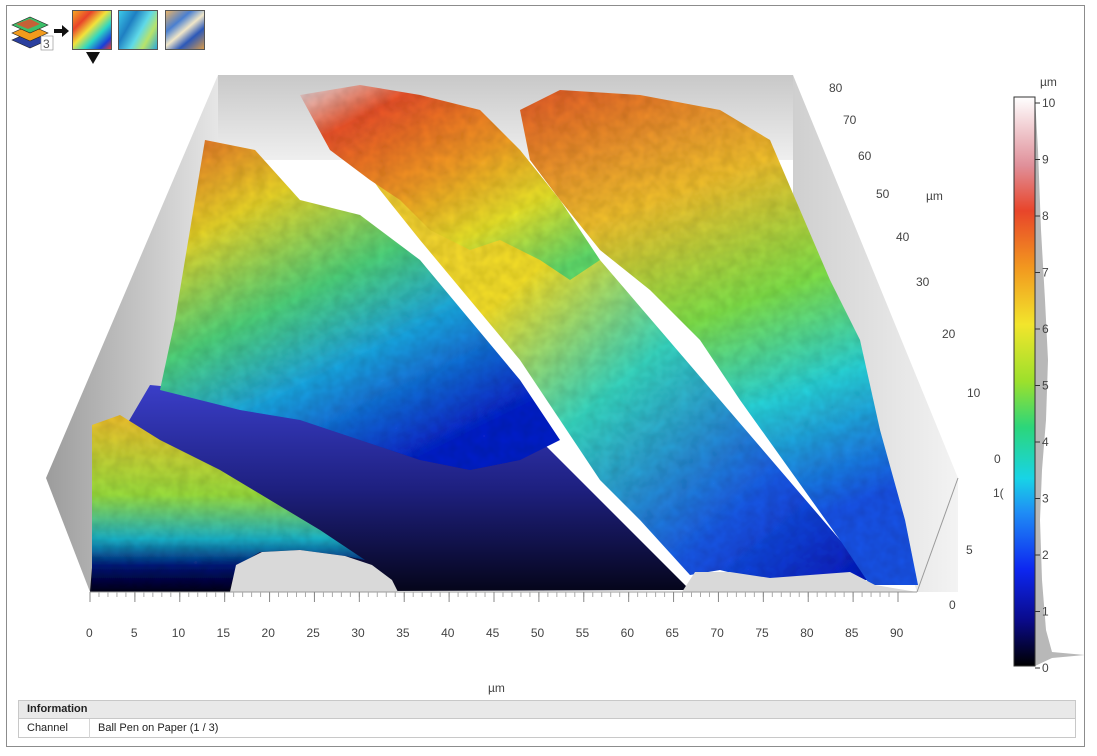  What do you see at coordinates (974, 393) in the screenshot?
I see `y-tick-label: 10` at bounding box center [974, 393].